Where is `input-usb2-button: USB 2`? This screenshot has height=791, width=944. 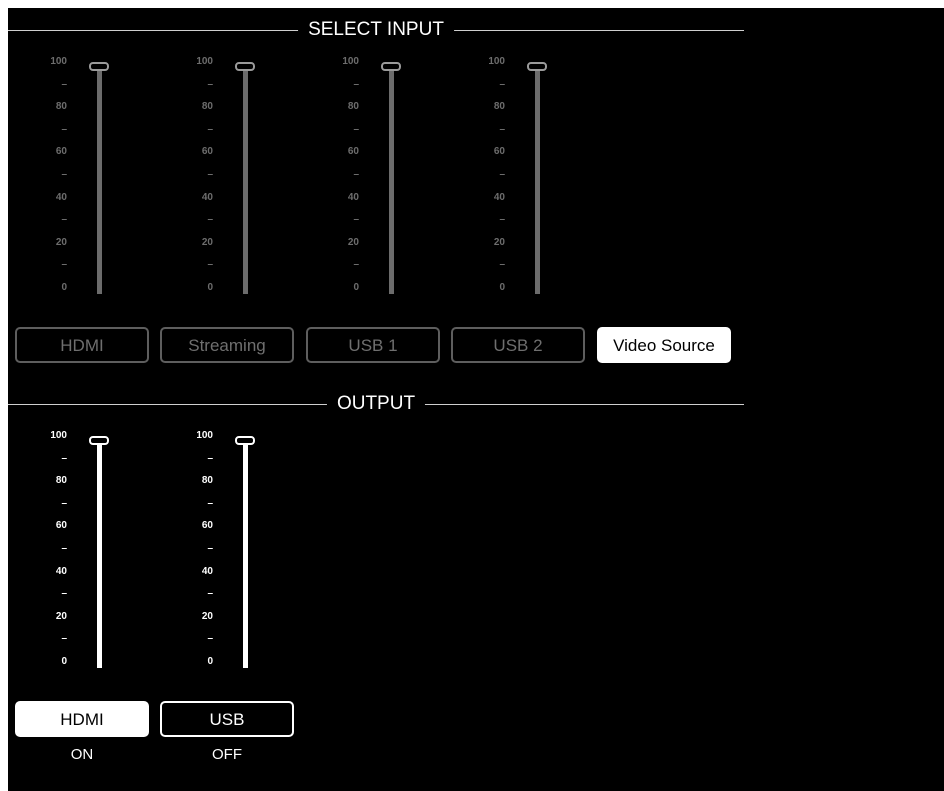
input-usb2-button: USB 2 is located at coordinates (518, 345).